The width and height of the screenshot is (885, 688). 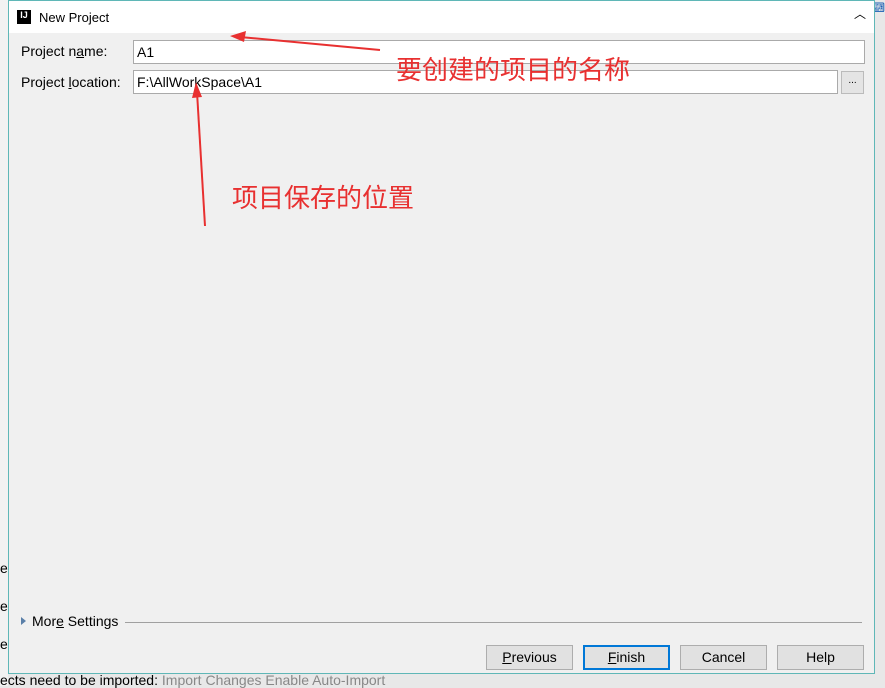 I want to click on arrowhead-name, so click(x=238, y=36).